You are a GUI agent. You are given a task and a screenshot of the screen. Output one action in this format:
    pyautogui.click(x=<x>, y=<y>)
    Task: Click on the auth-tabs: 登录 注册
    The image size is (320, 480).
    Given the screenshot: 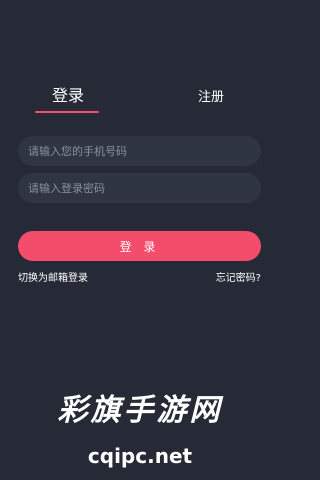 What is the action you would take?
    pyautogui.click(x=140, y=98)
    